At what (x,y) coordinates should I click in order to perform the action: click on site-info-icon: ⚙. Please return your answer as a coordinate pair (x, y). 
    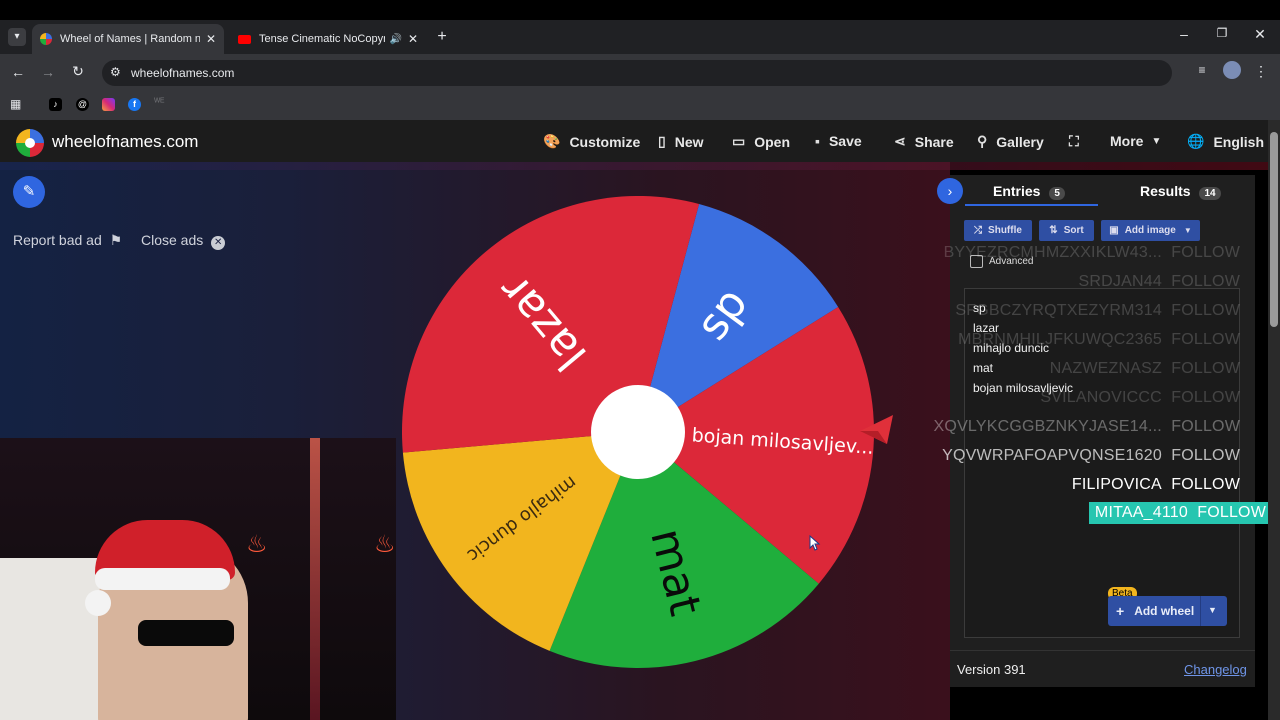
    Looking at the image, I should click on (115, 72).